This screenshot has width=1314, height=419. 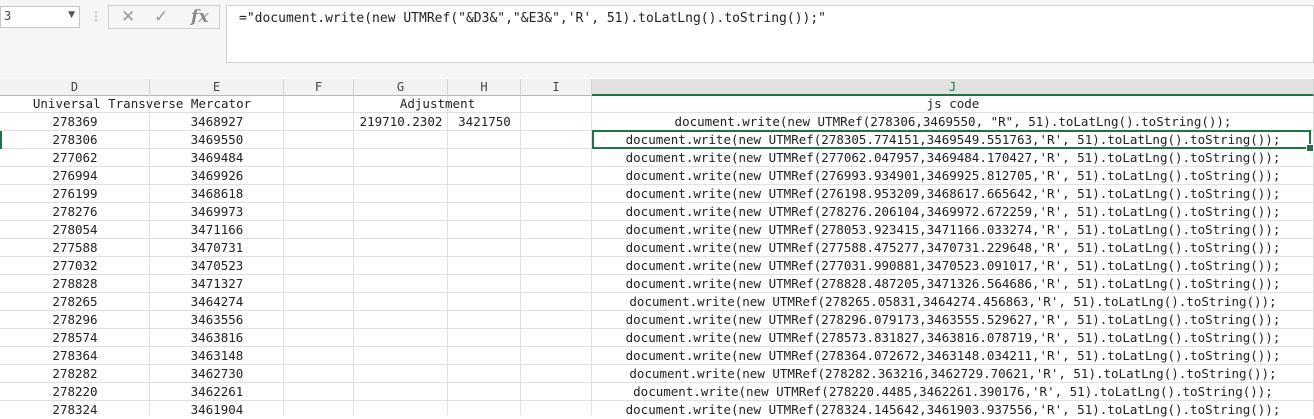 What do you see at coordinates (217, 338) in the screenshot?
I see `cell-e: 3463816` at bounding box center [217, 338].